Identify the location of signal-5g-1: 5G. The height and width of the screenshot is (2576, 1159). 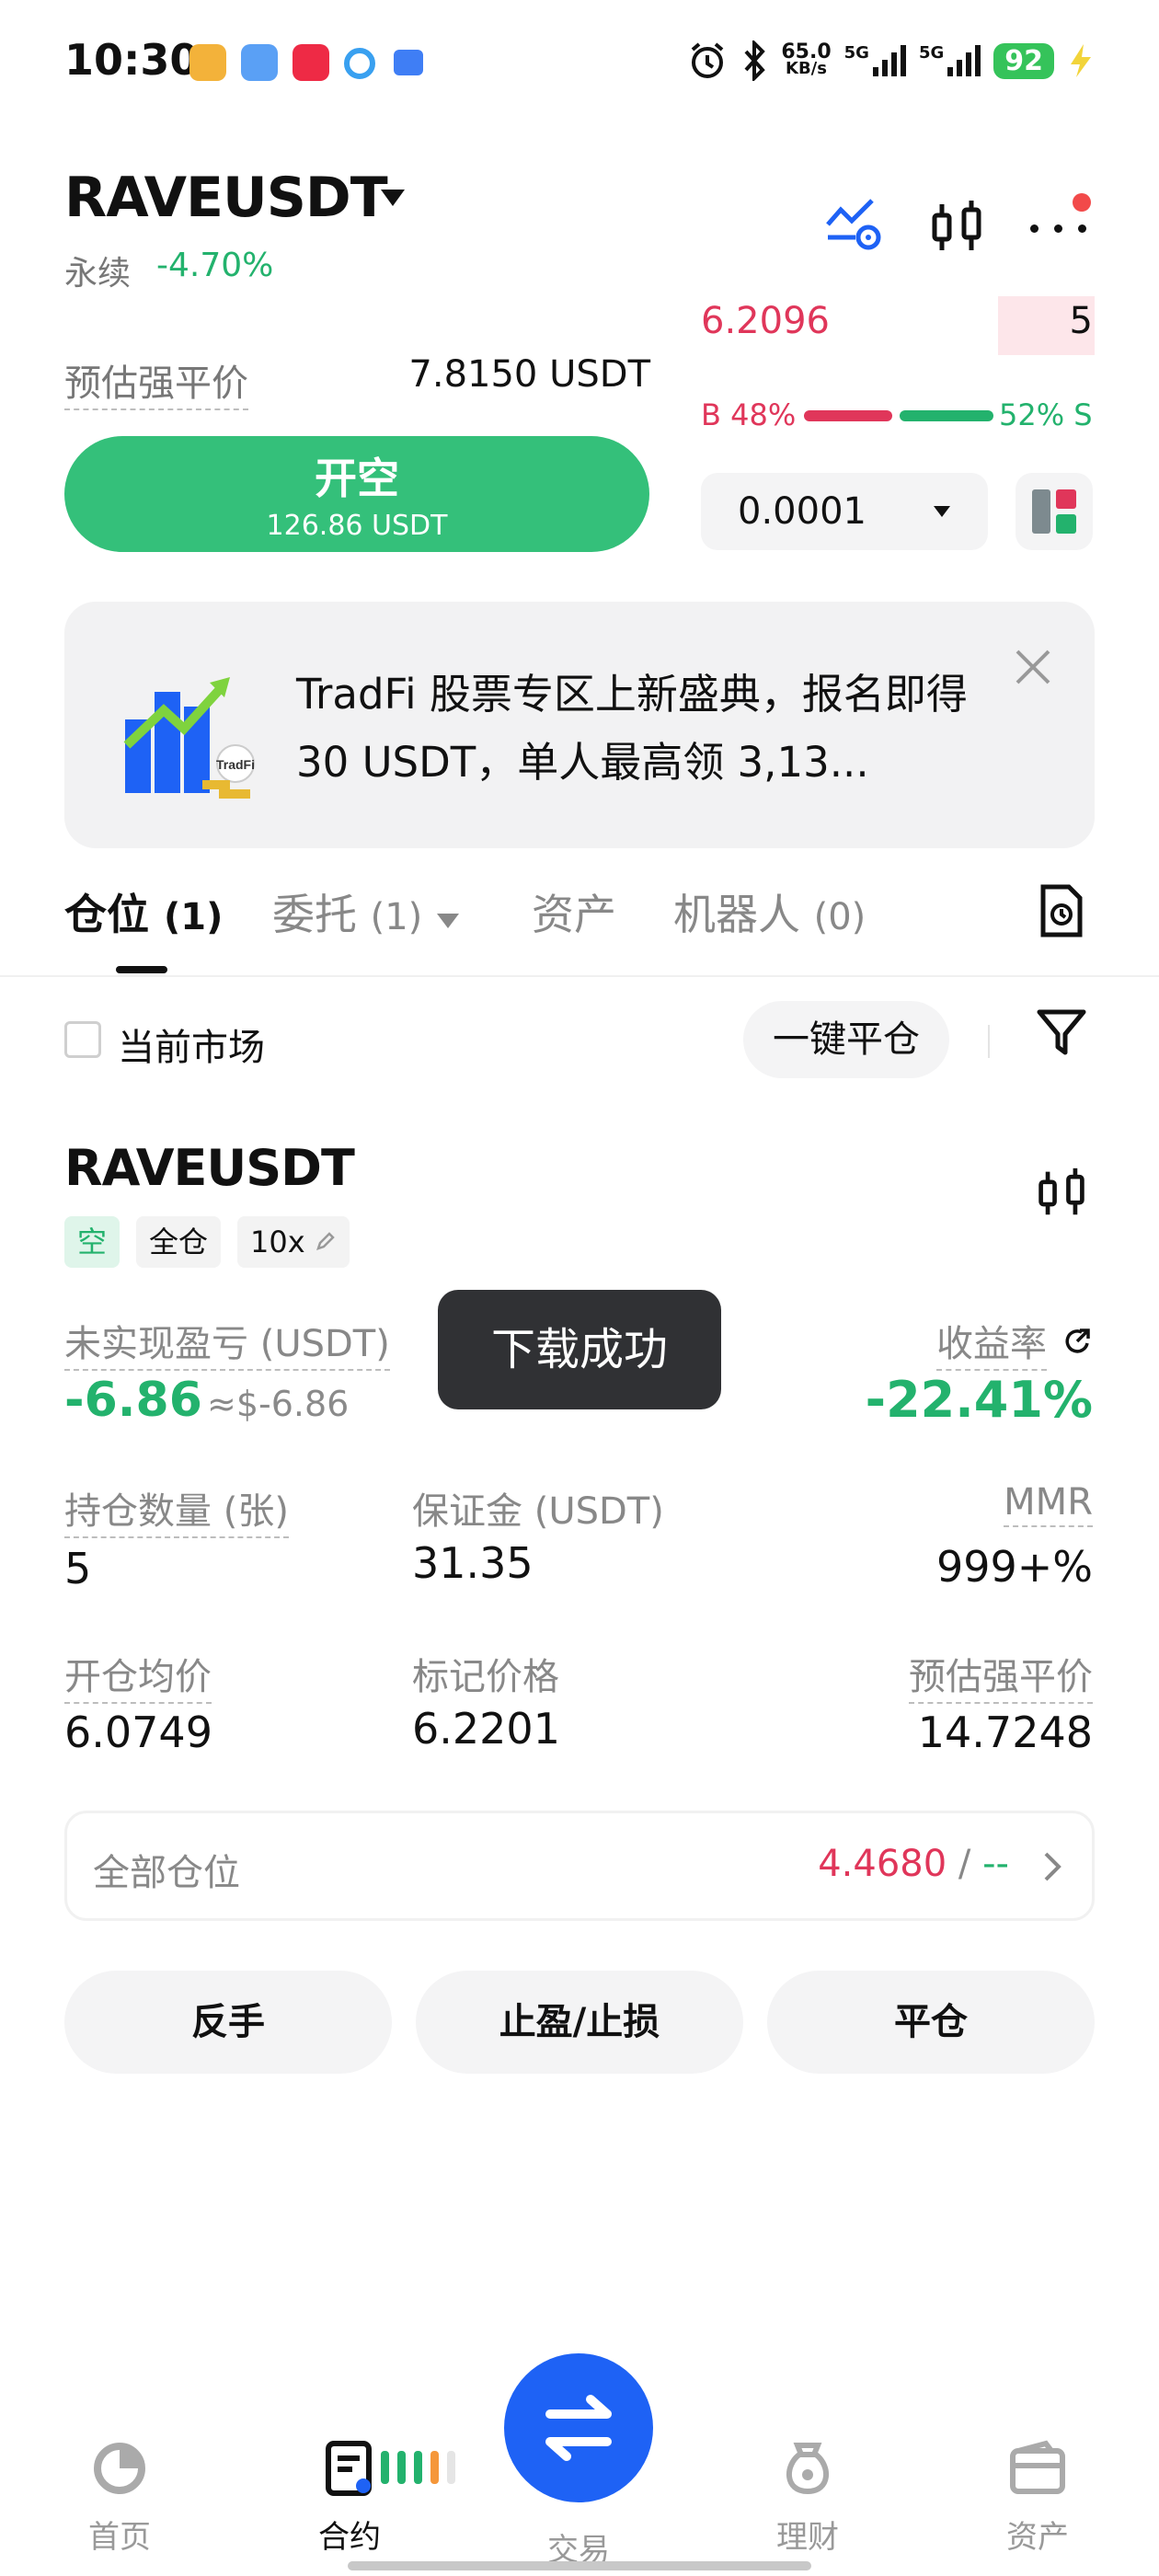
(875, 60).